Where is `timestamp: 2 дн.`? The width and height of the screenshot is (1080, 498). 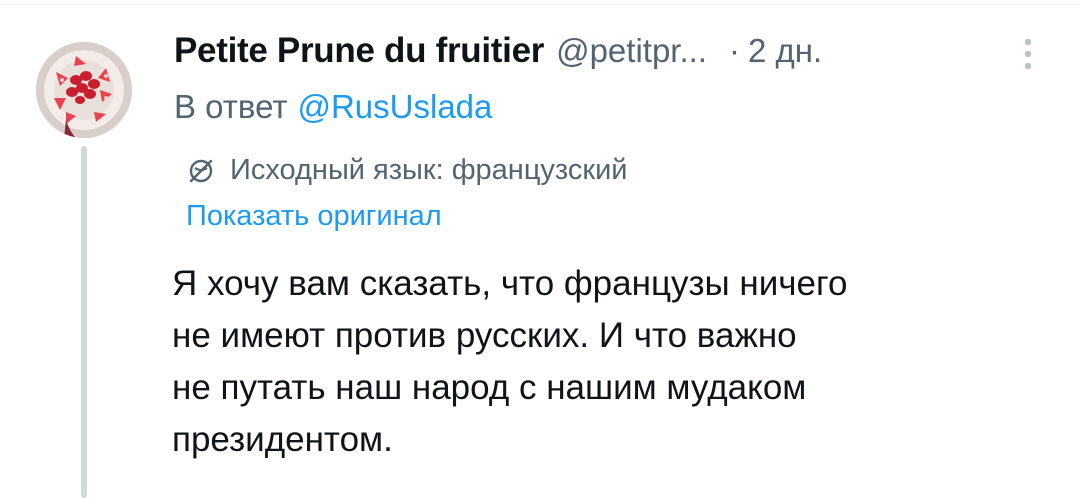 timestamp: 2 дн. is located at coordinates (785, 51).